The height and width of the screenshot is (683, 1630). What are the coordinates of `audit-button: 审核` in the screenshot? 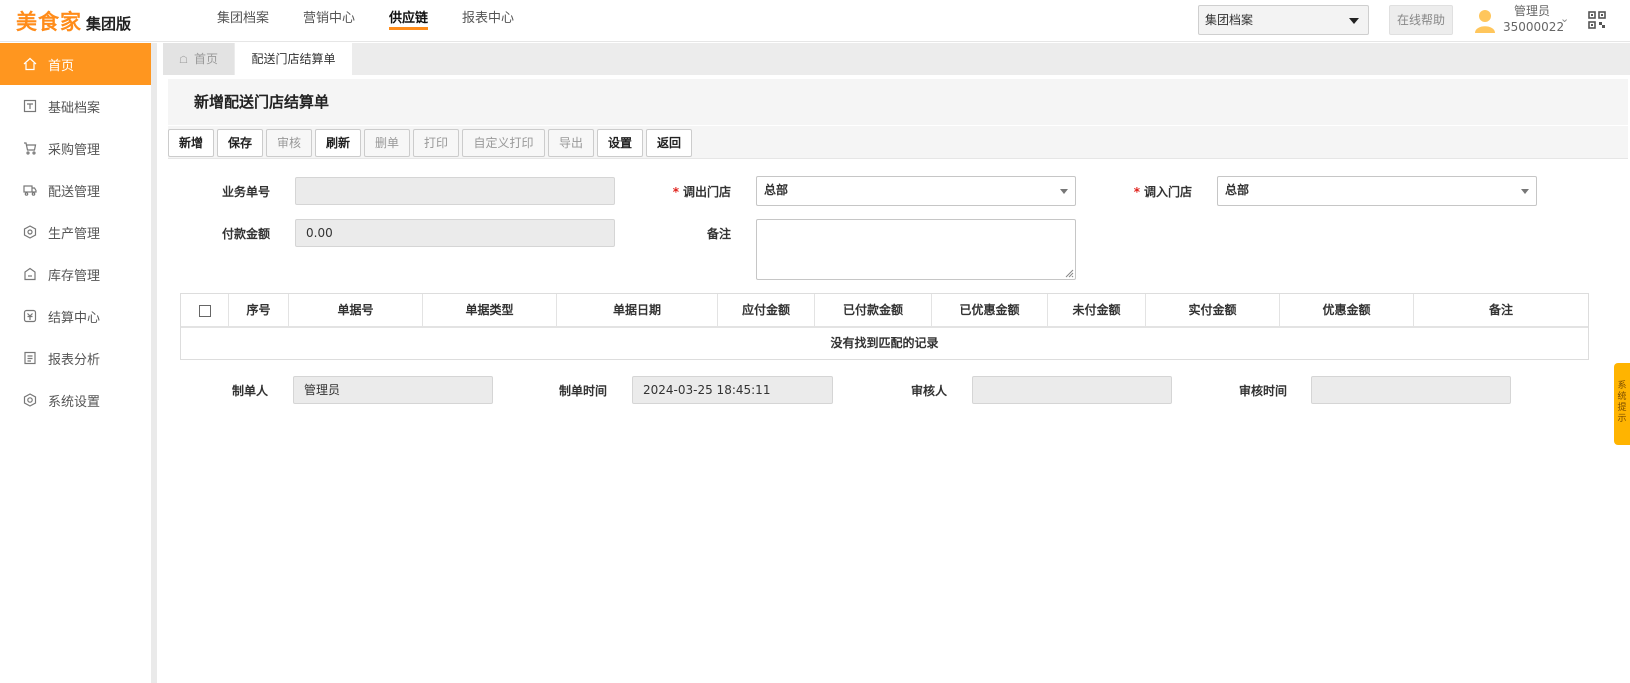 It's located at (289, 143).